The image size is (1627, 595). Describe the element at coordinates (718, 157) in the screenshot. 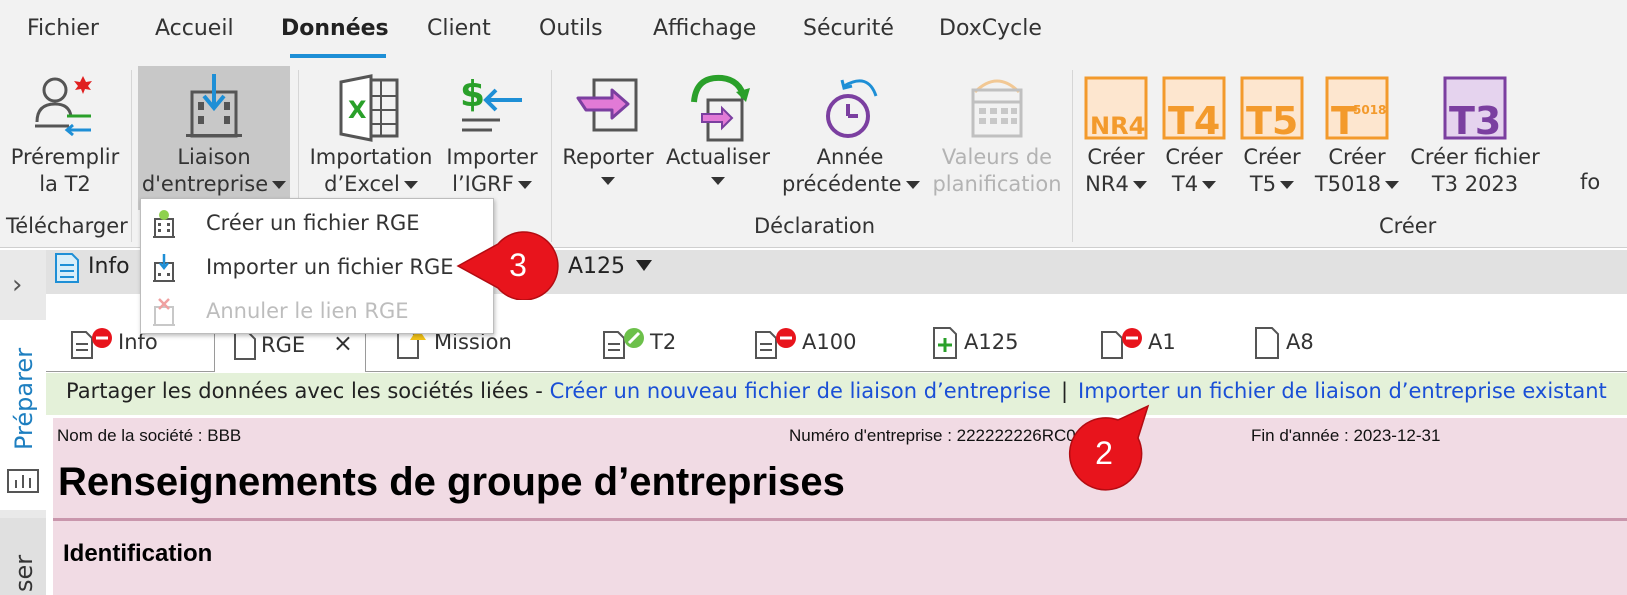

I see `actualiser-text: Actualiser` at that location.